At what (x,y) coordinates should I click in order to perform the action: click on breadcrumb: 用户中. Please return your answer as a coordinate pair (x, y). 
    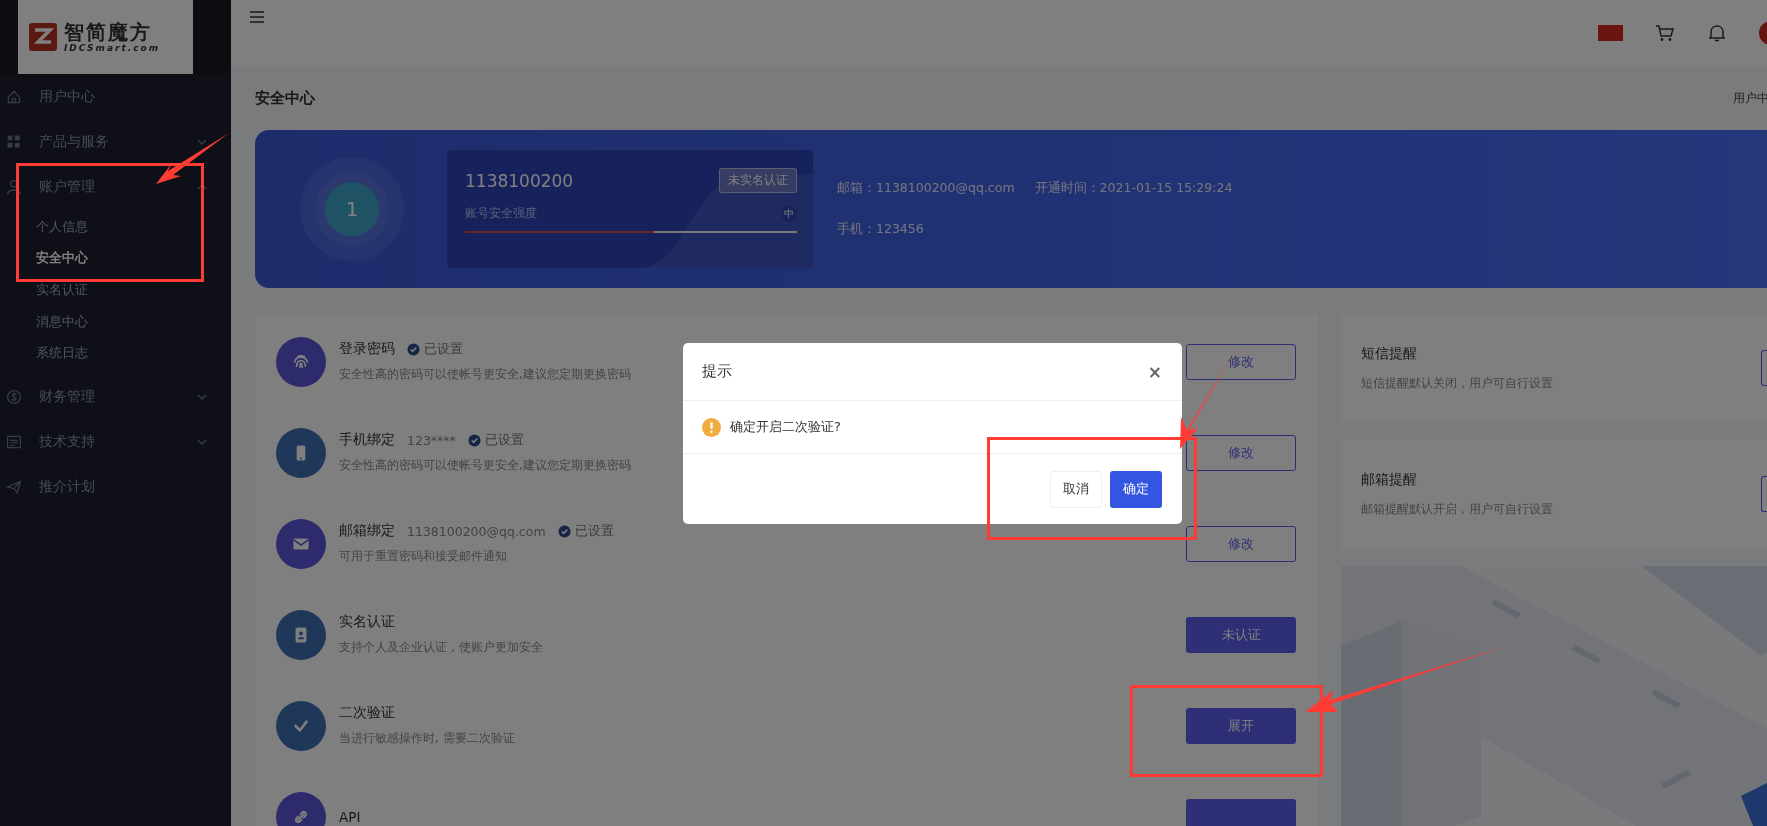
    Looking at the image, I should click on (1750, 98).